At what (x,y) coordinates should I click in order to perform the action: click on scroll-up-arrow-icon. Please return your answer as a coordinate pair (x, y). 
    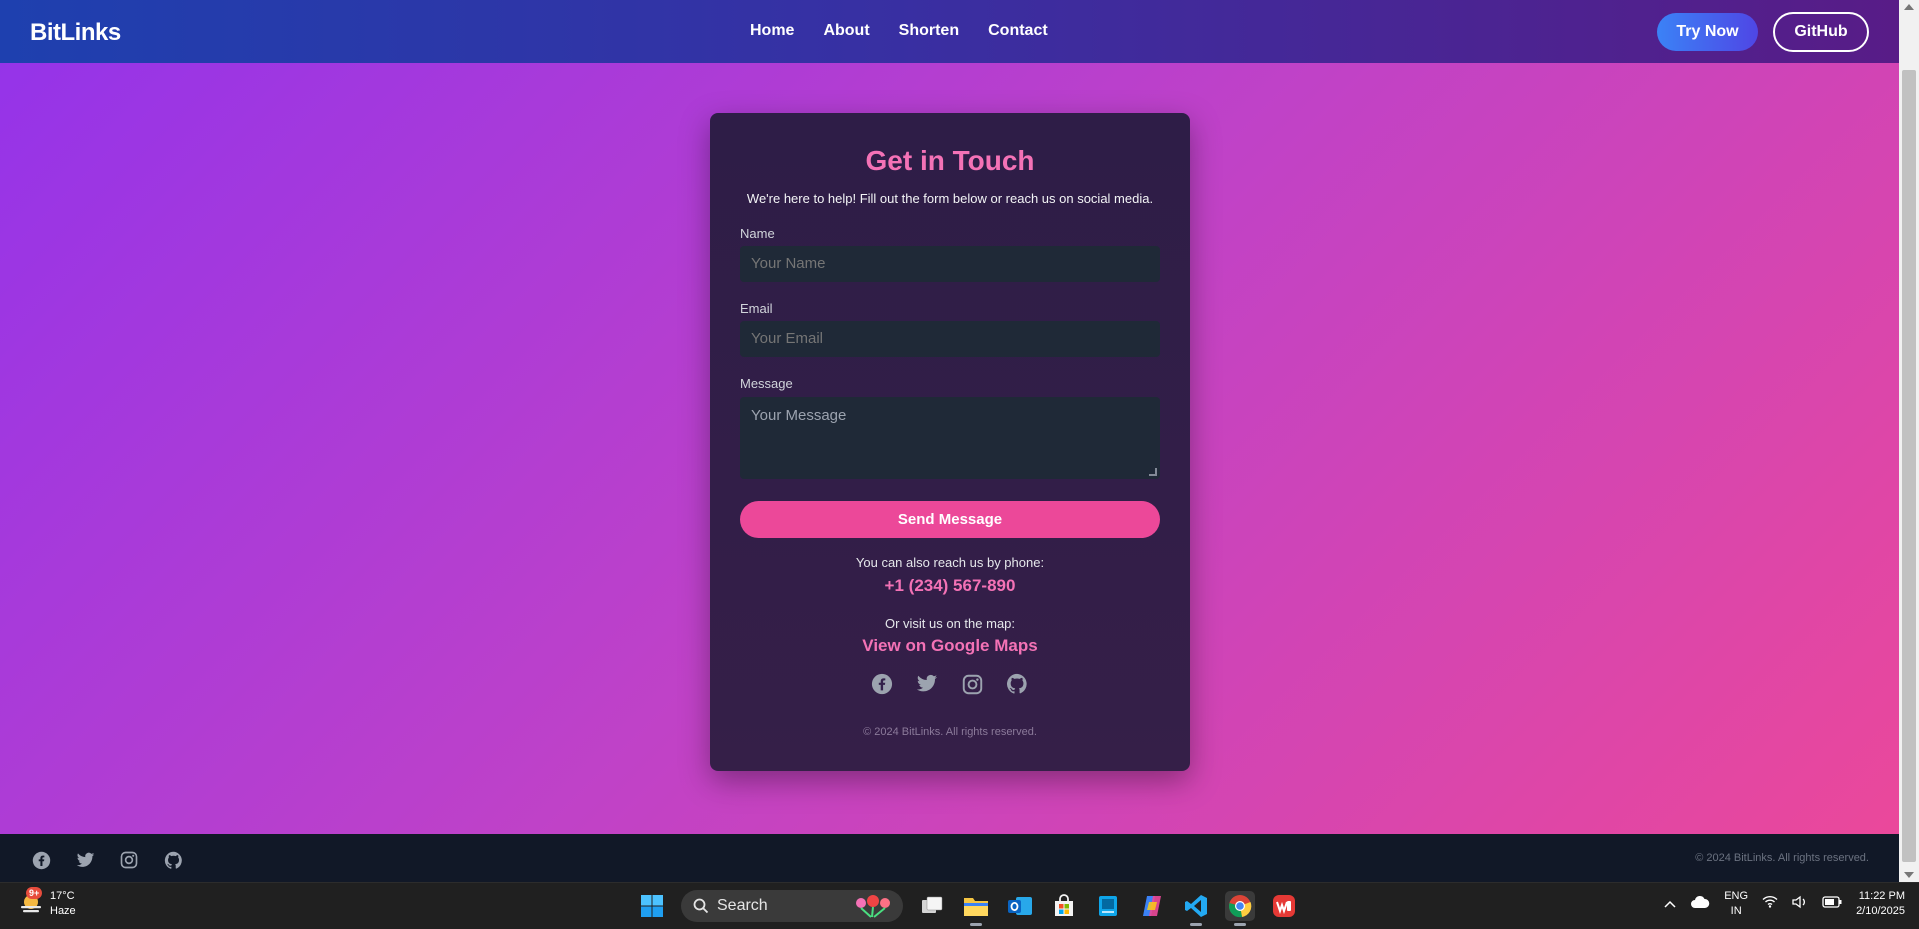
    Looking at the image, I should click on (1909, 7).